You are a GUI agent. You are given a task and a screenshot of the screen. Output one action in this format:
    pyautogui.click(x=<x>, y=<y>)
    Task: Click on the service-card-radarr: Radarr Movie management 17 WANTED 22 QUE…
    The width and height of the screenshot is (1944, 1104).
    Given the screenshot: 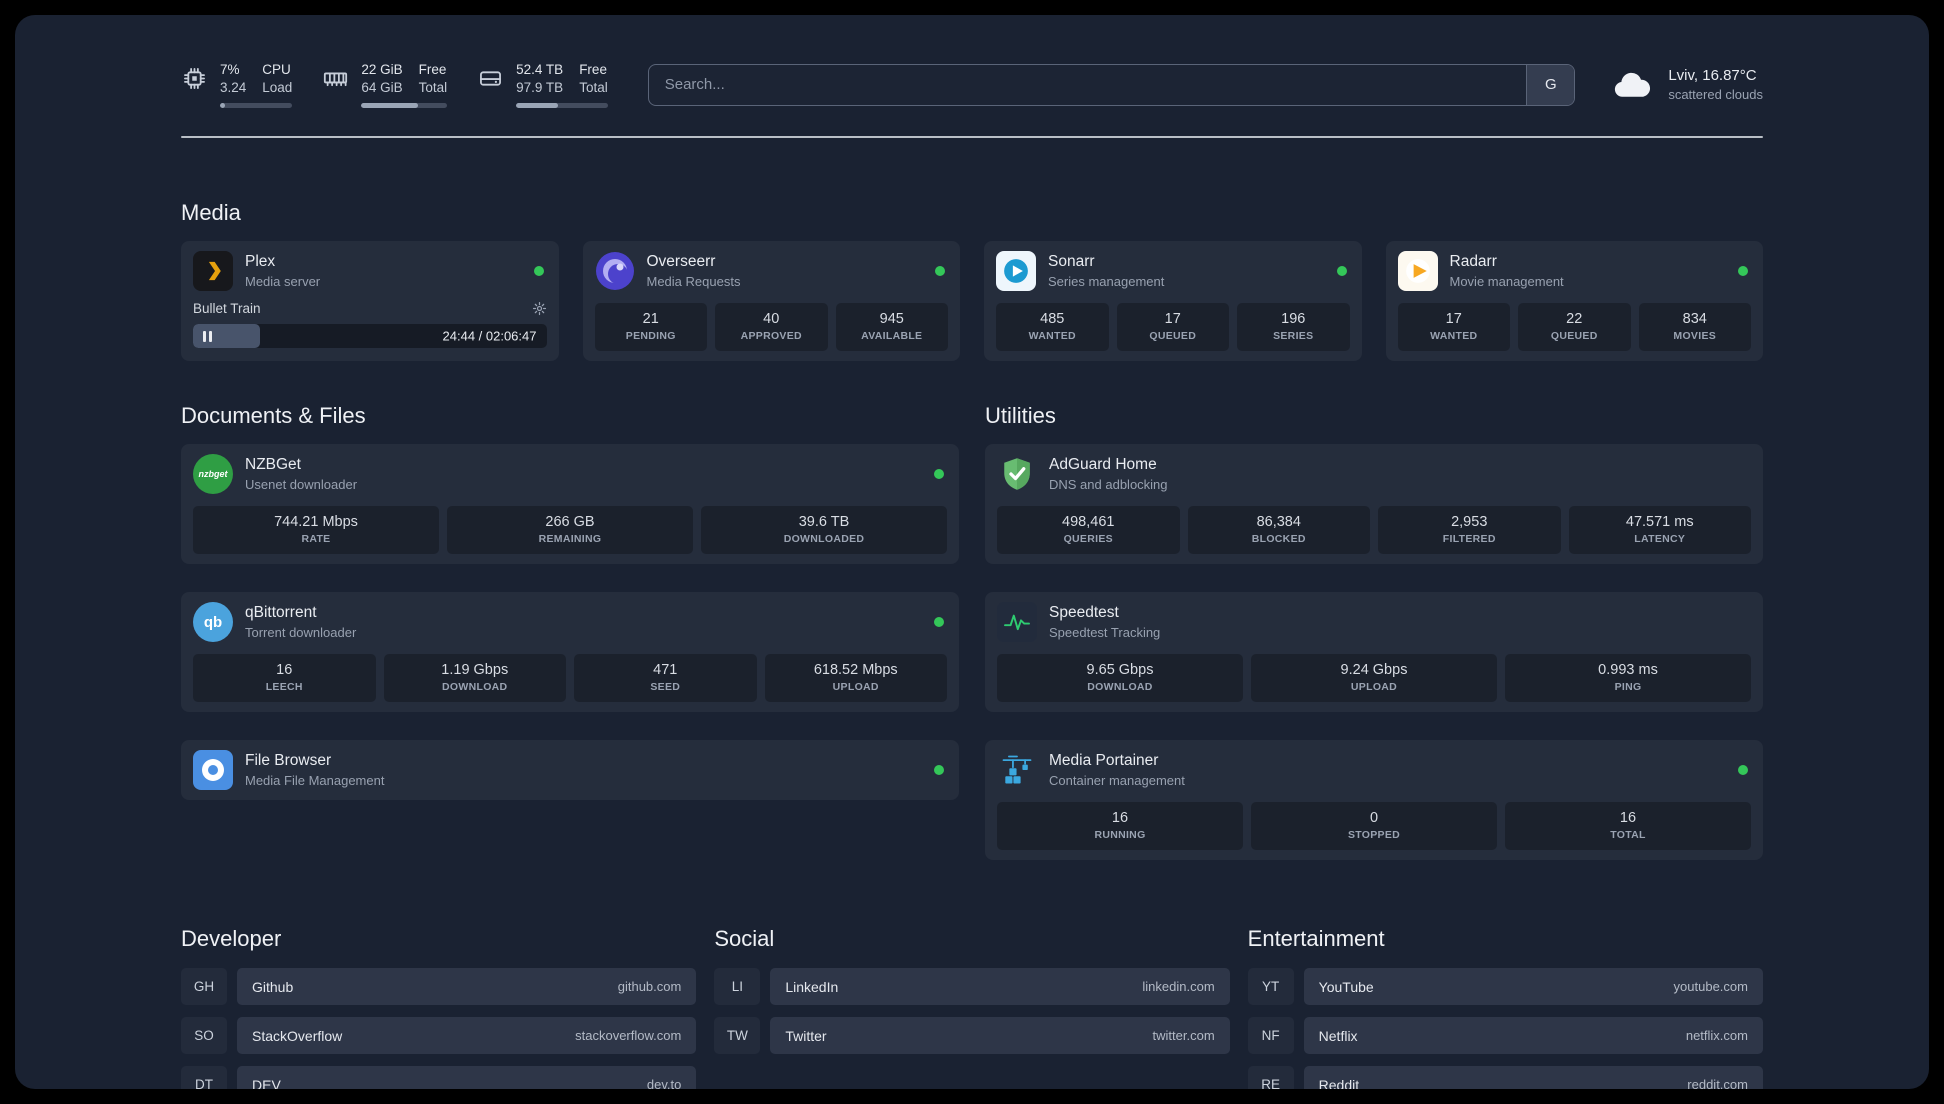 What is the action you would take?
    pyautogui.click(x=1574, y=301)
    